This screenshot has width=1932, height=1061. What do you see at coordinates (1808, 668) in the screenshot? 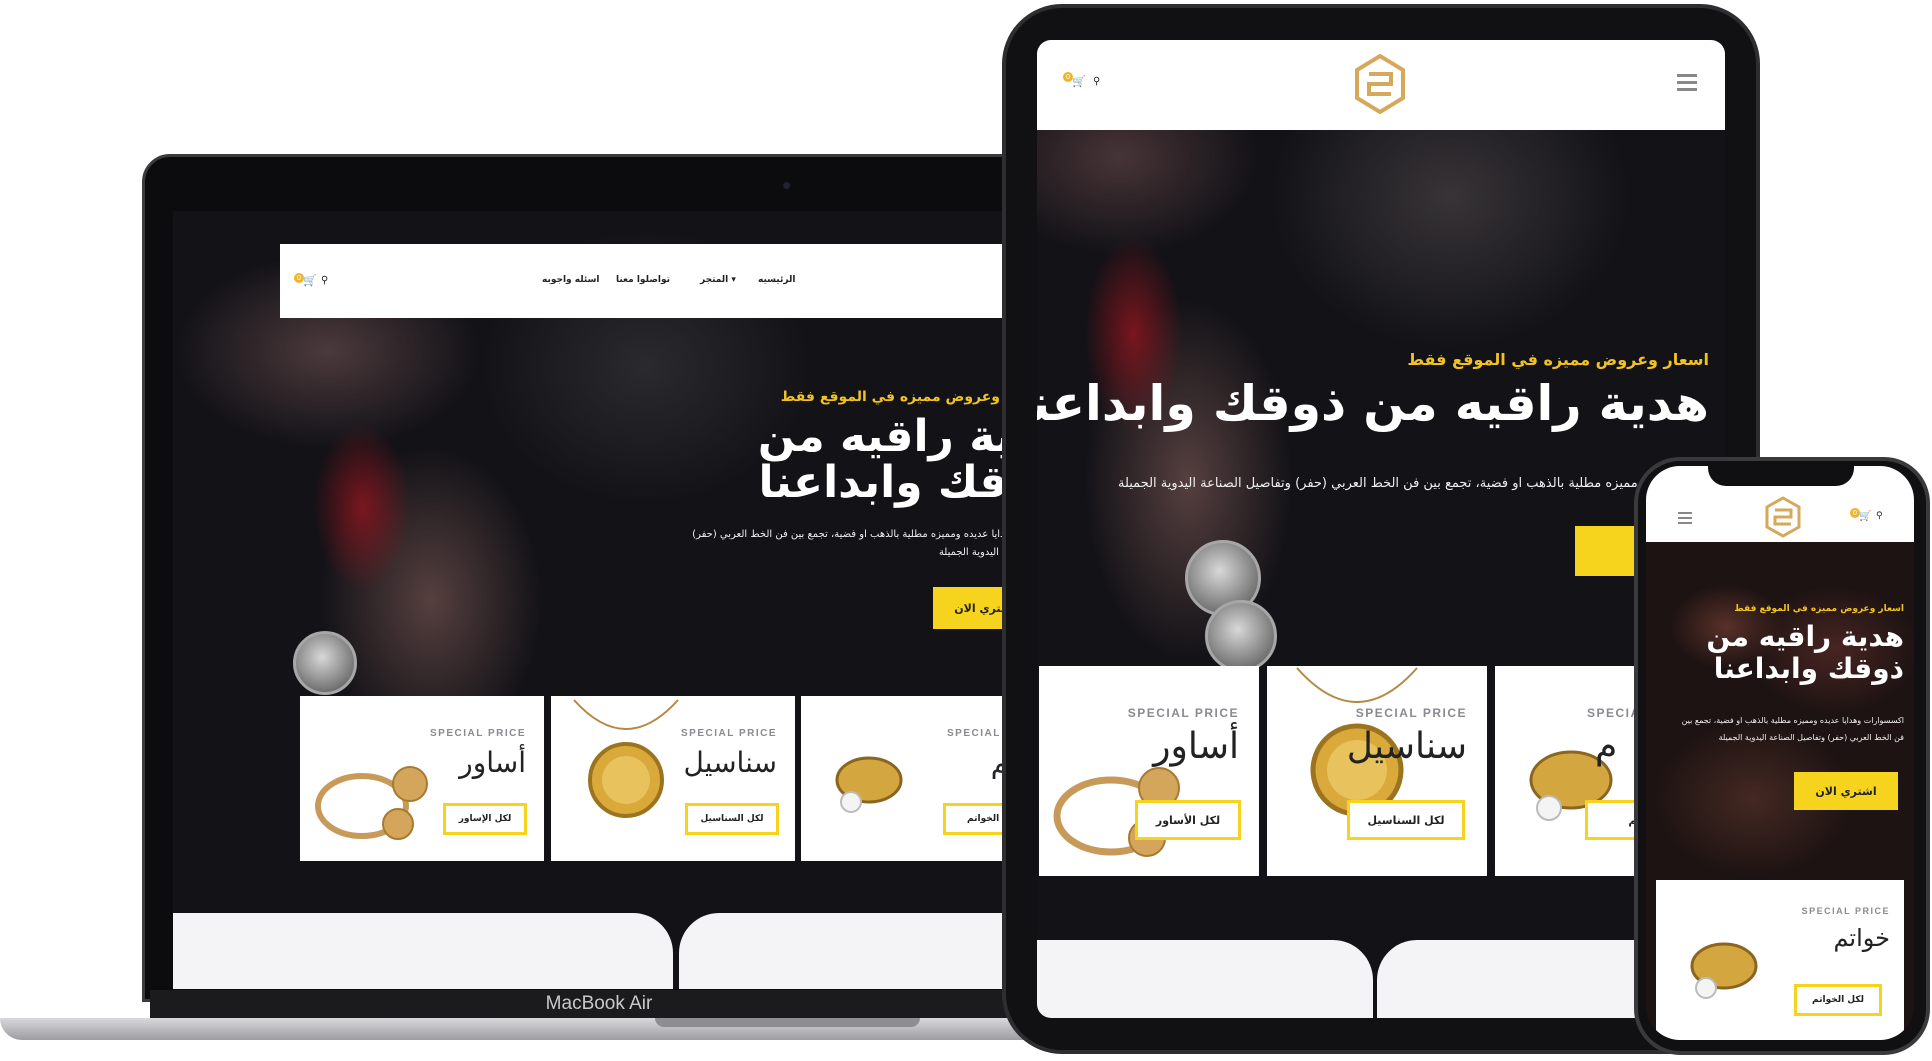
I see `hero-headline-line2: ذوقك وابداعنا` at bounding box center [1808, 668].